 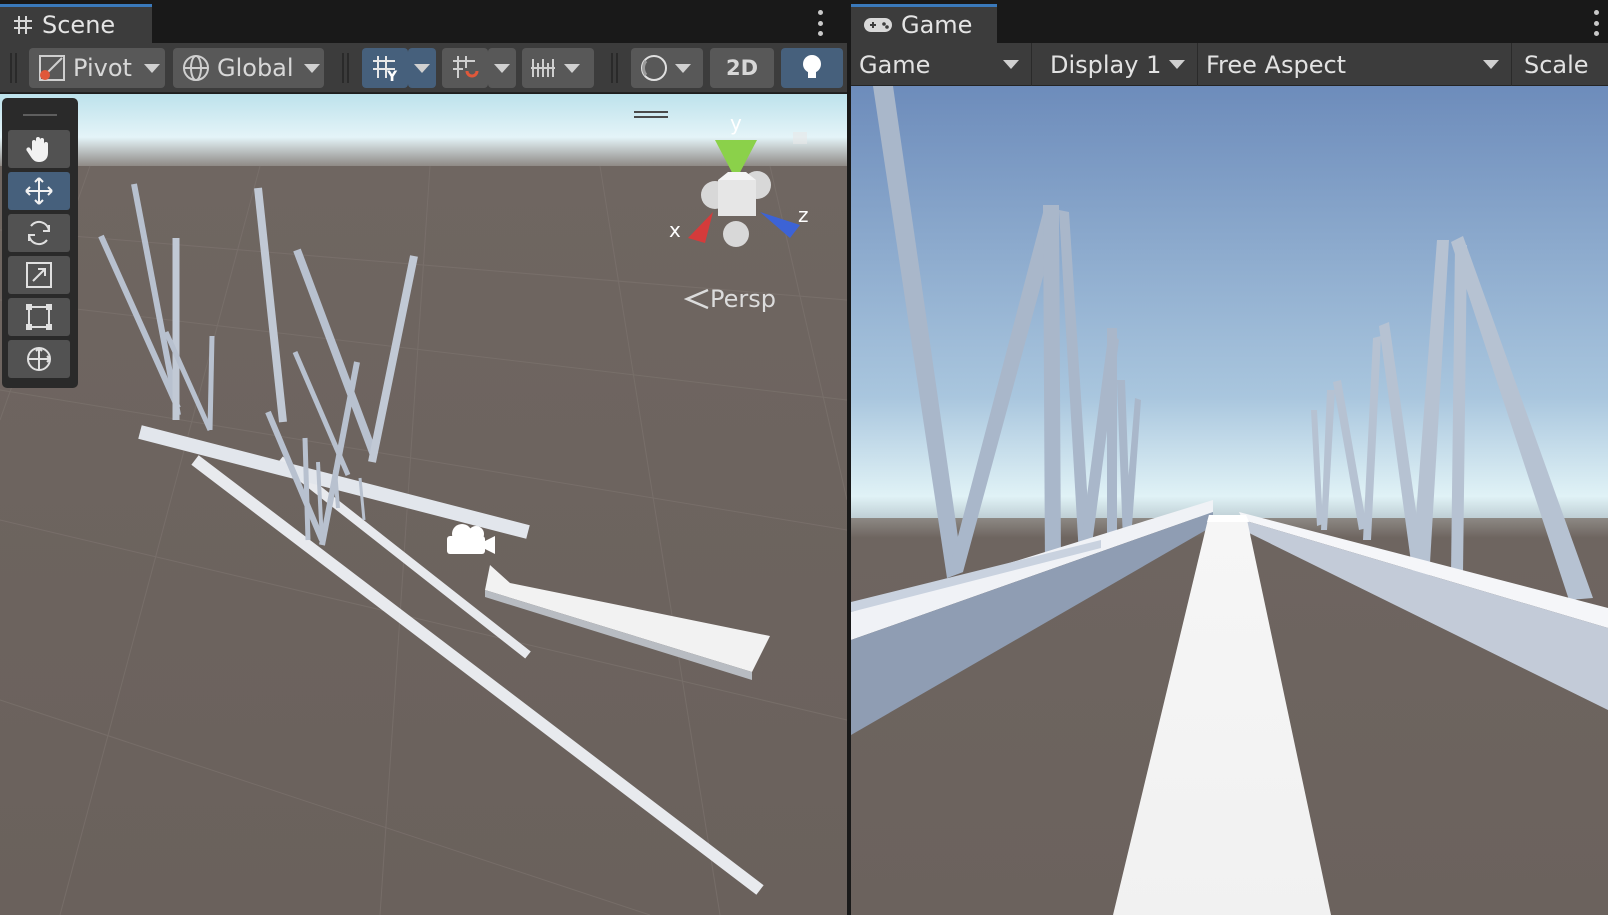 I want to click on transform-icon, so click(x=39, y=359).